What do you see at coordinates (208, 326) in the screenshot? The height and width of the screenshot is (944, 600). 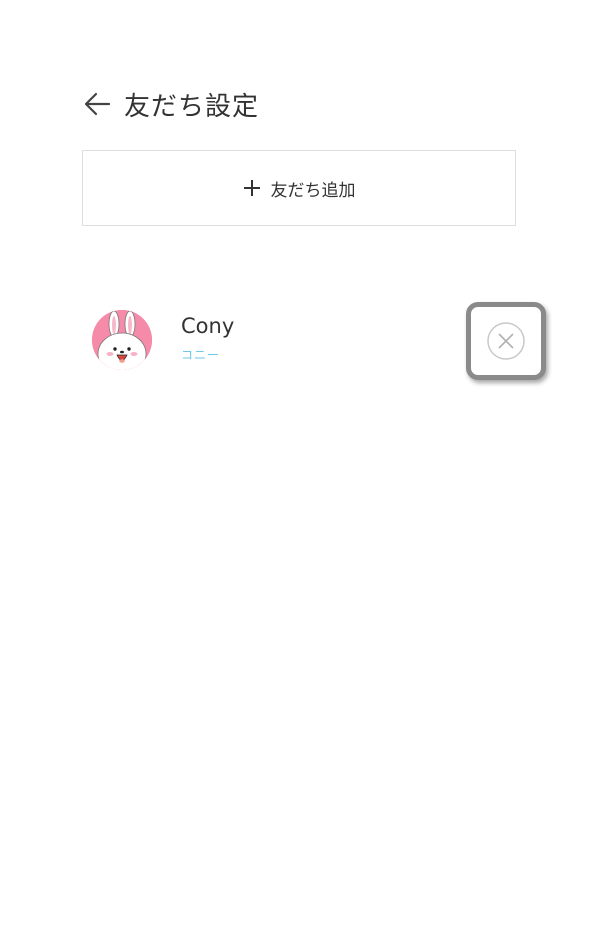 I see `friend-name: Cony` at bounding box center [208, 326].